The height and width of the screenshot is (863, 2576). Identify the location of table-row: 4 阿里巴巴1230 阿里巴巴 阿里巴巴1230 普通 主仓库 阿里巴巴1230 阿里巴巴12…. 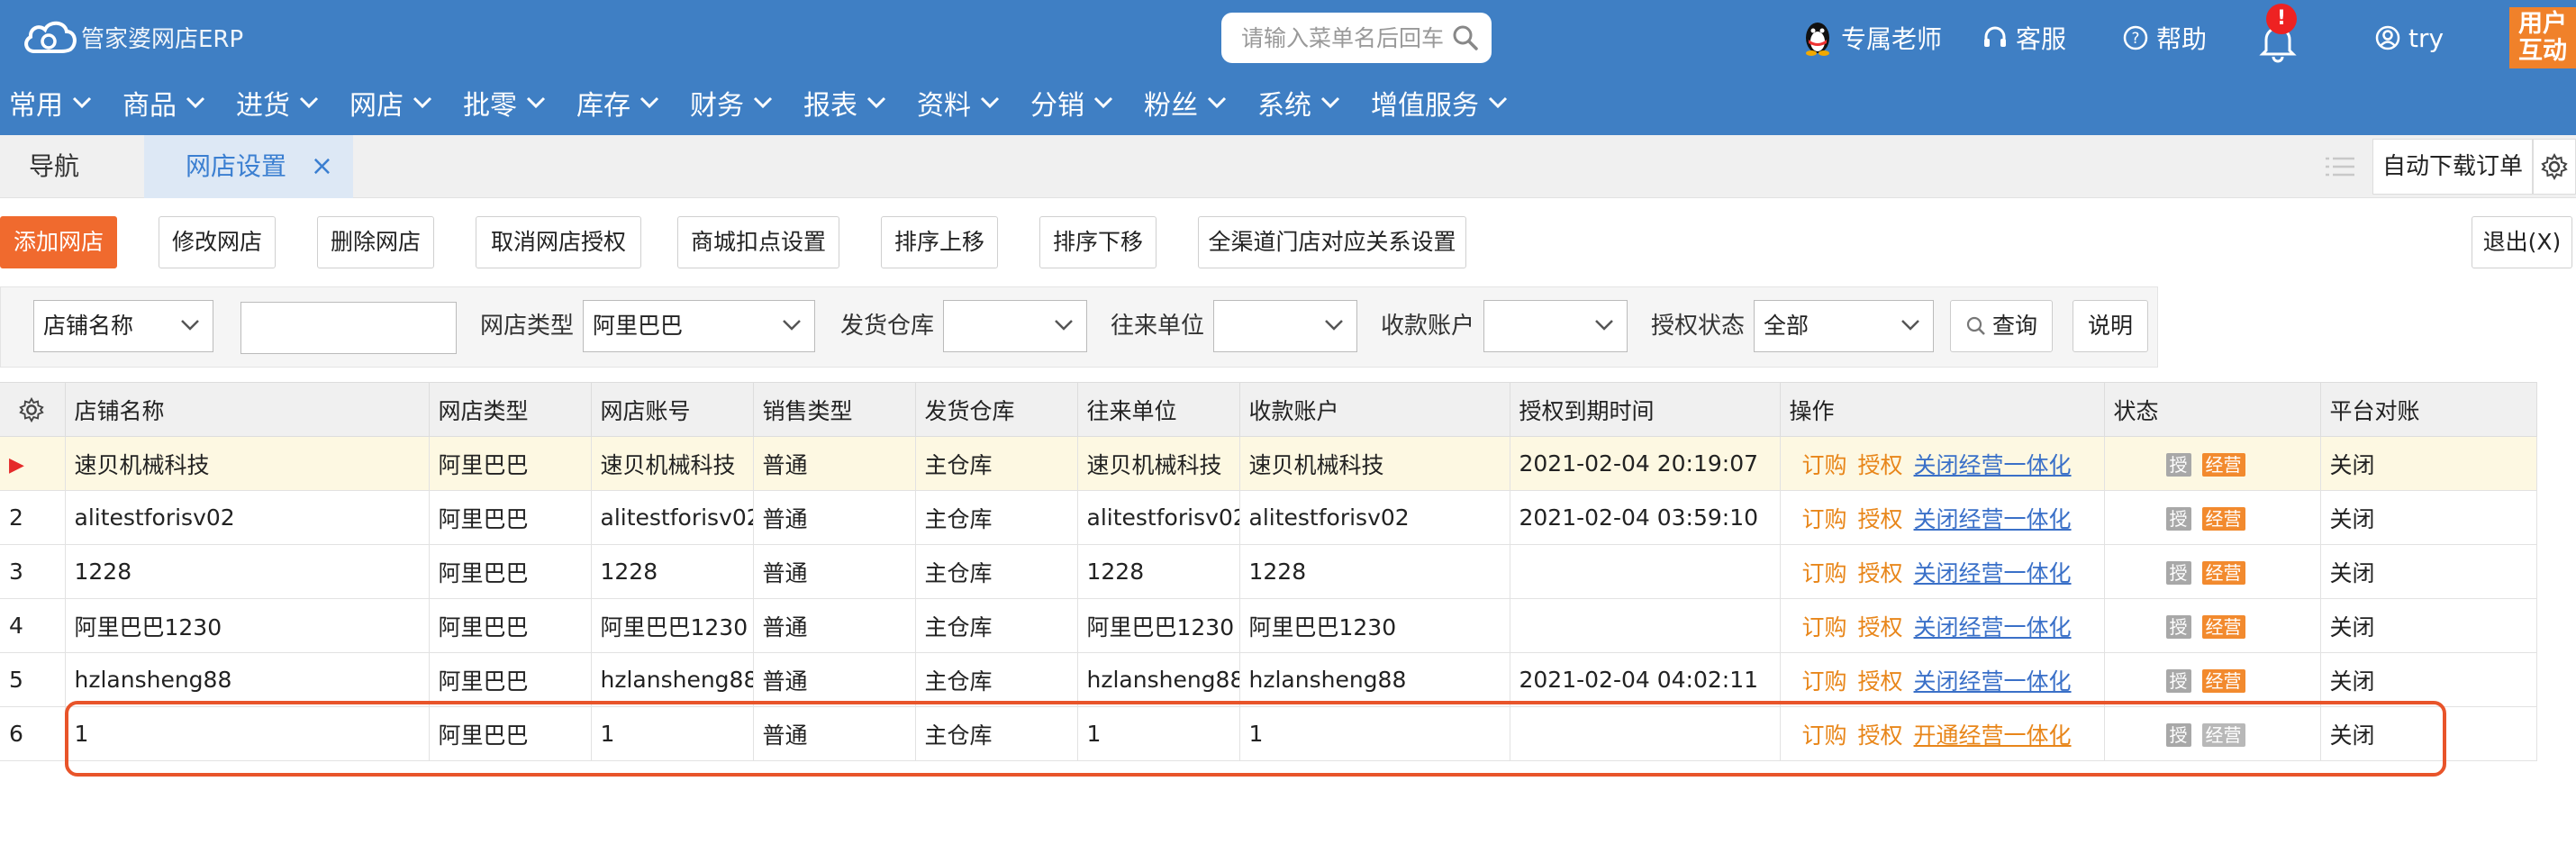
(1268, 625).